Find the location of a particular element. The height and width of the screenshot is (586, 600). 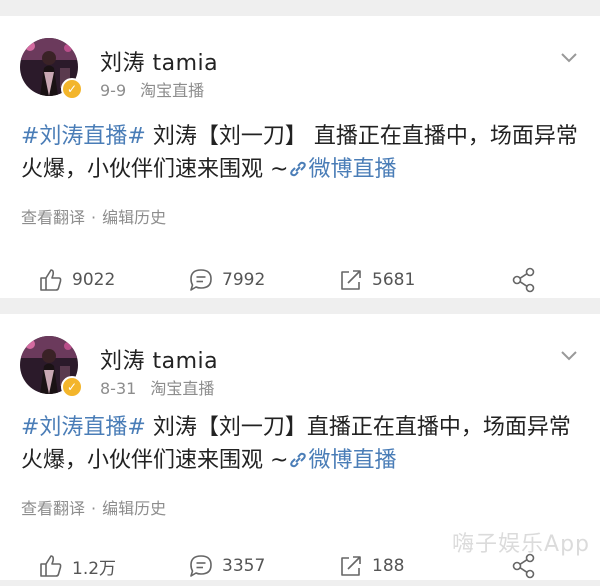

comment-button: 7992 is located at coordinates (226, 280).